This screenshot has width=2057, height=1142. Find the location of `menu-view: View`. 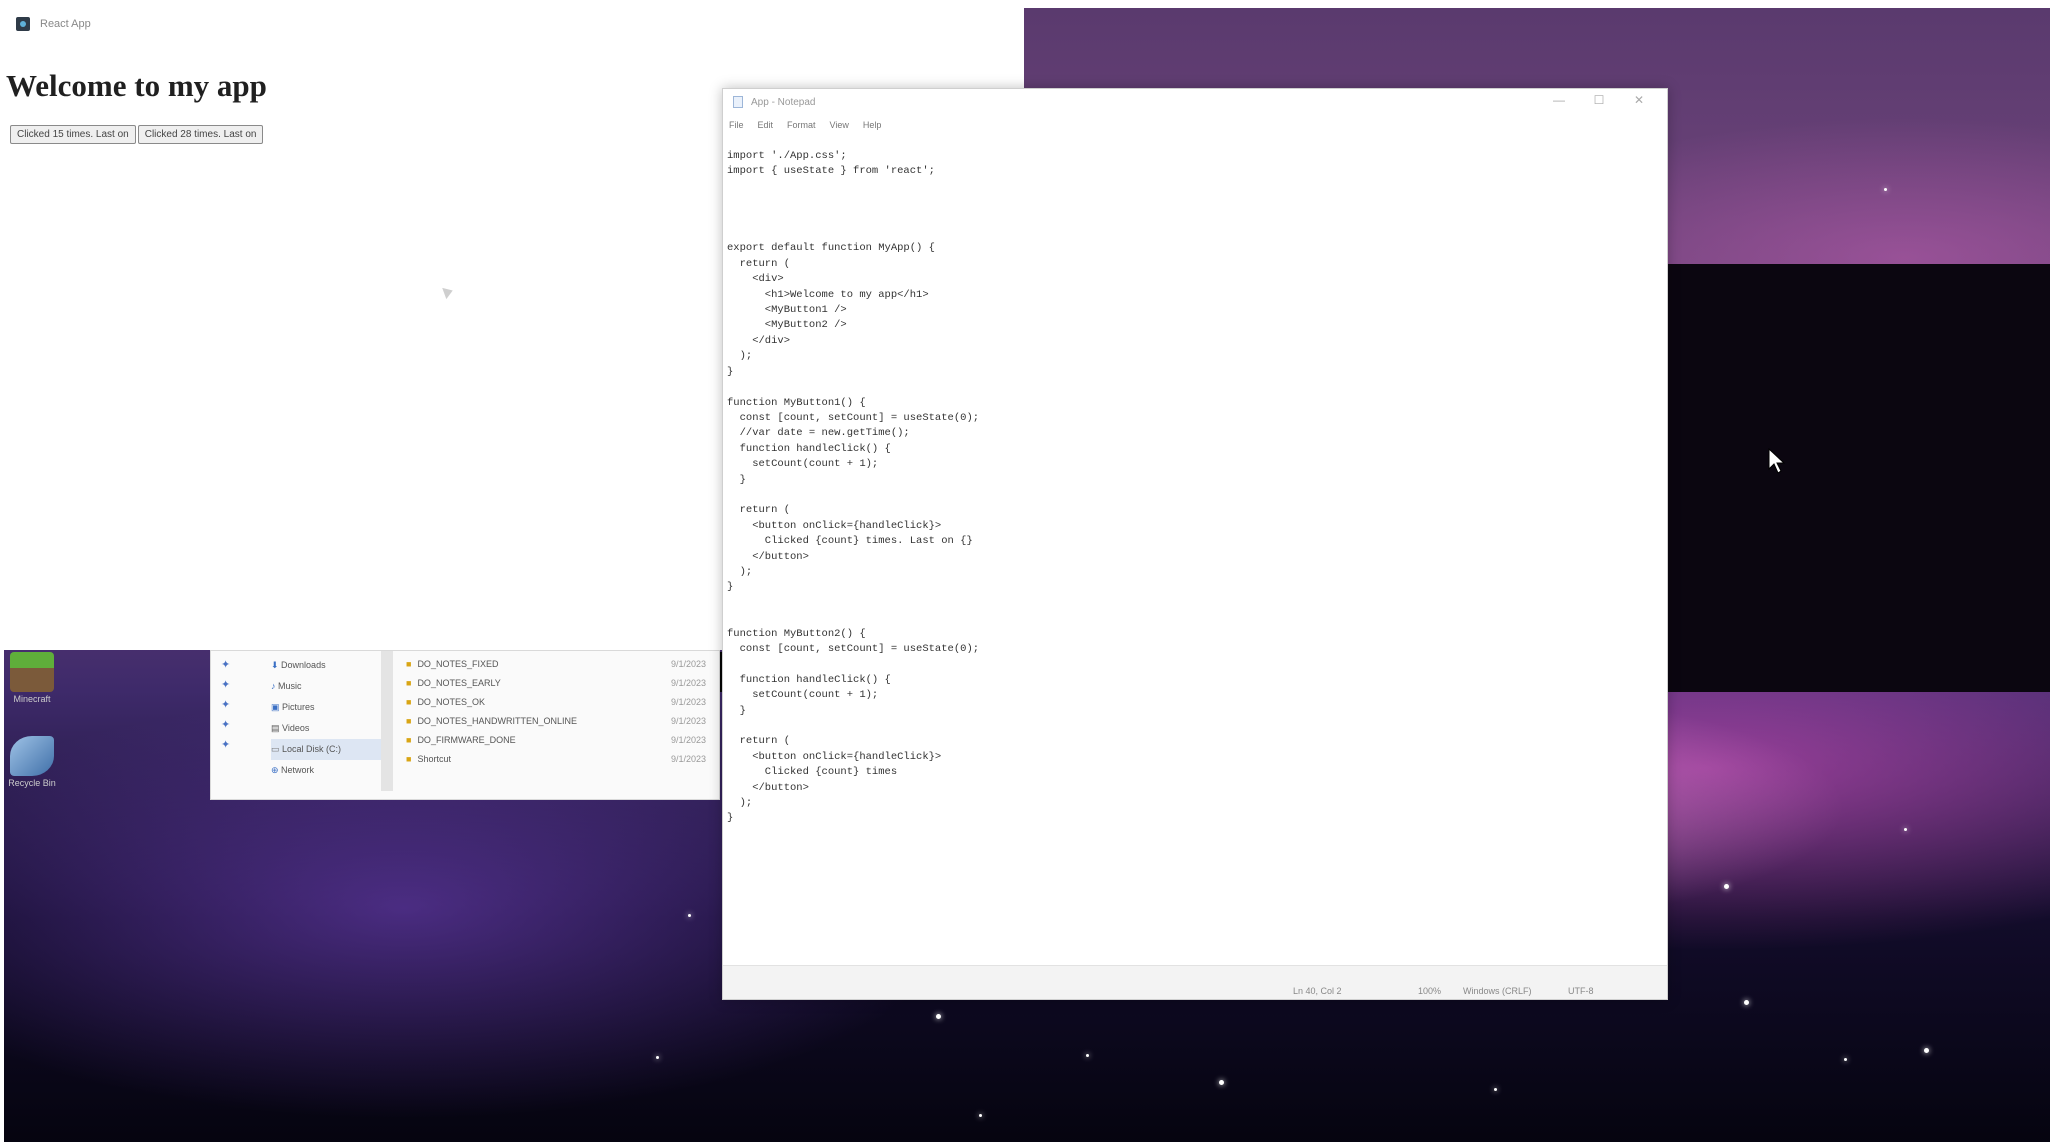

menu-view: View is located at coordinates (839, 125).